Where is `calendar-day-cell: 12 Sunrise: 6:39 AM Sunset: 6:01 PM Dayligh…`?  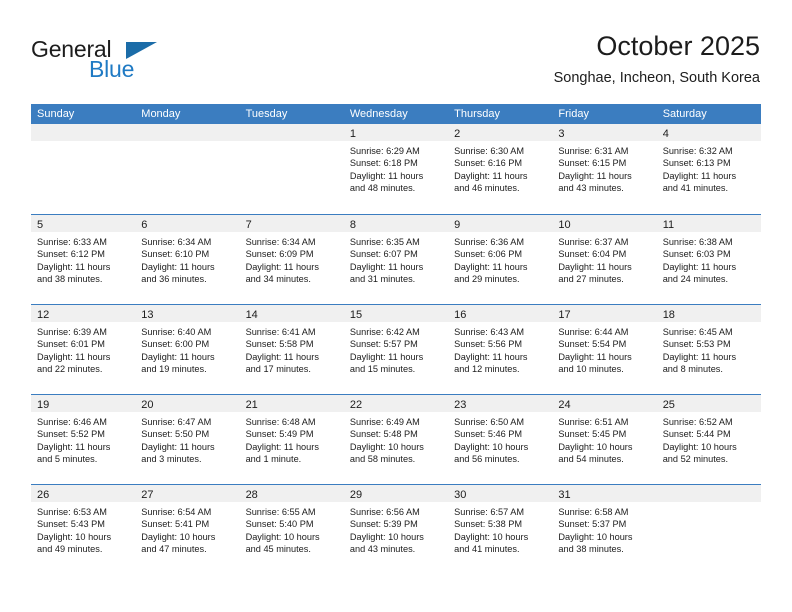
calendar-day-cell: 12 Sunrise: 6:39 AM Sunset: 6:01 PM Dayligh… is located at coordinates (83, 349).